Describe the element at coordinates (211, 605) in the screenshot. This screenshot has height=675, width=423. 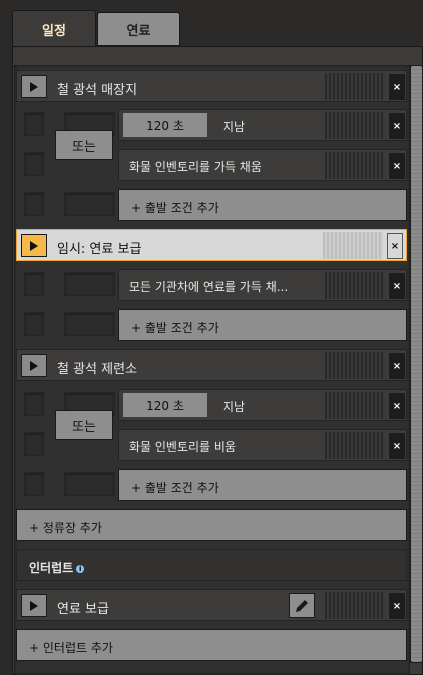
I see `interrupt-row: 연료 보급 ×` at that location.